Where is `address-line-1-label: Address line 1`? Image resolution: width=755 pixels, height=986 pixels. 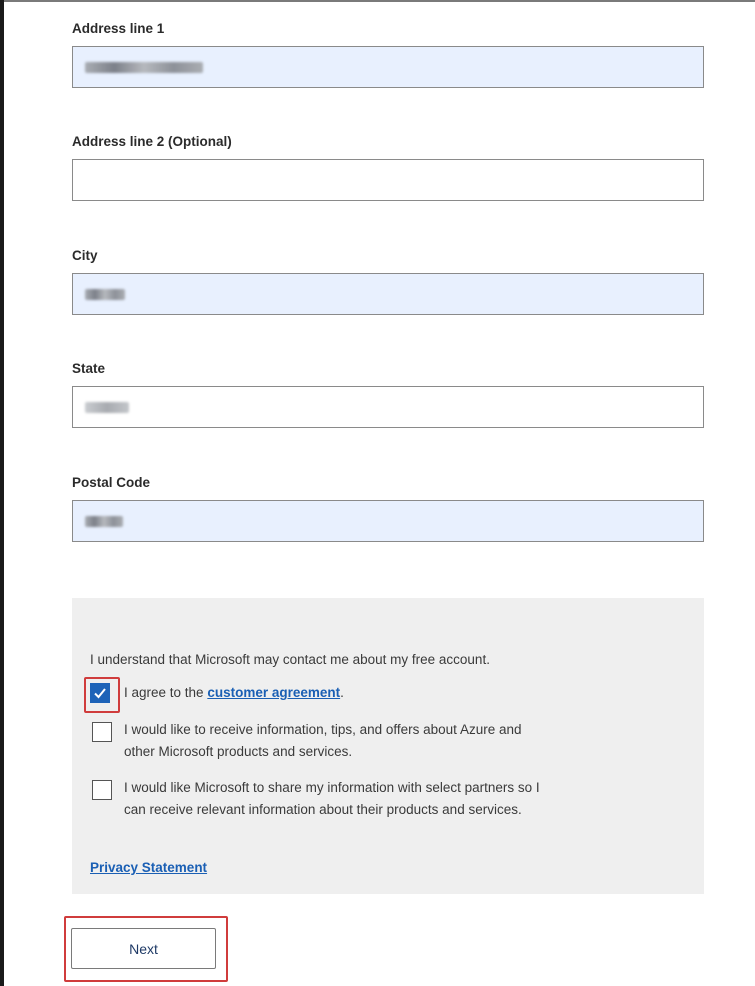
address-line-1-label: Address line 1 is located at coordinates (118, 28).